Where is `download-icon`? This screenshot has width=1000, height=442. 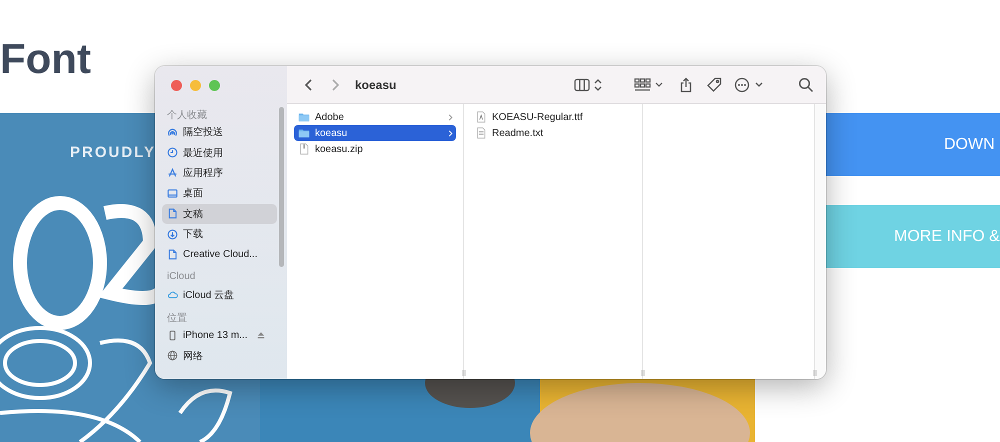
download-icon is located at coordinates (172, 234).